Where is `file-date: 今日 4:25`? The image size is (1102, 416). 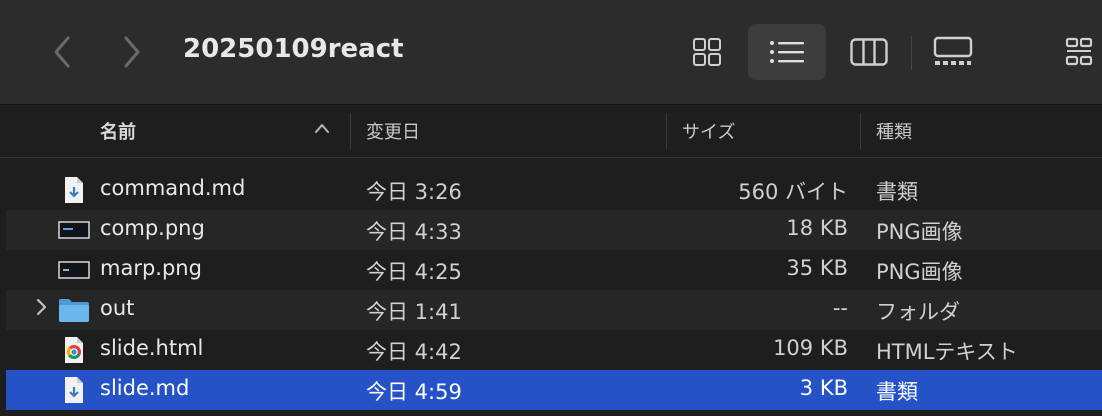
file-date: 今日 4:25 is located at coordinates (414, 272).